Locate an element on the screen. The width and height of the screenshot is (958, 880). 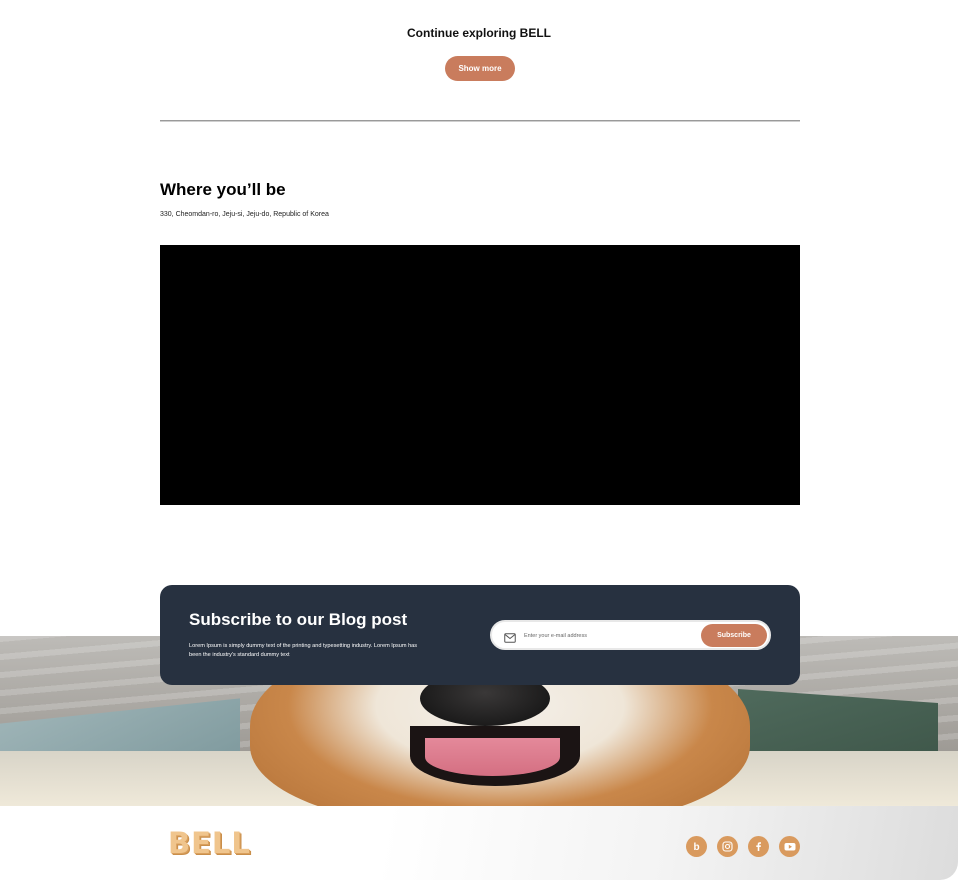
svg-text: b is located at coordinates (696, 847).